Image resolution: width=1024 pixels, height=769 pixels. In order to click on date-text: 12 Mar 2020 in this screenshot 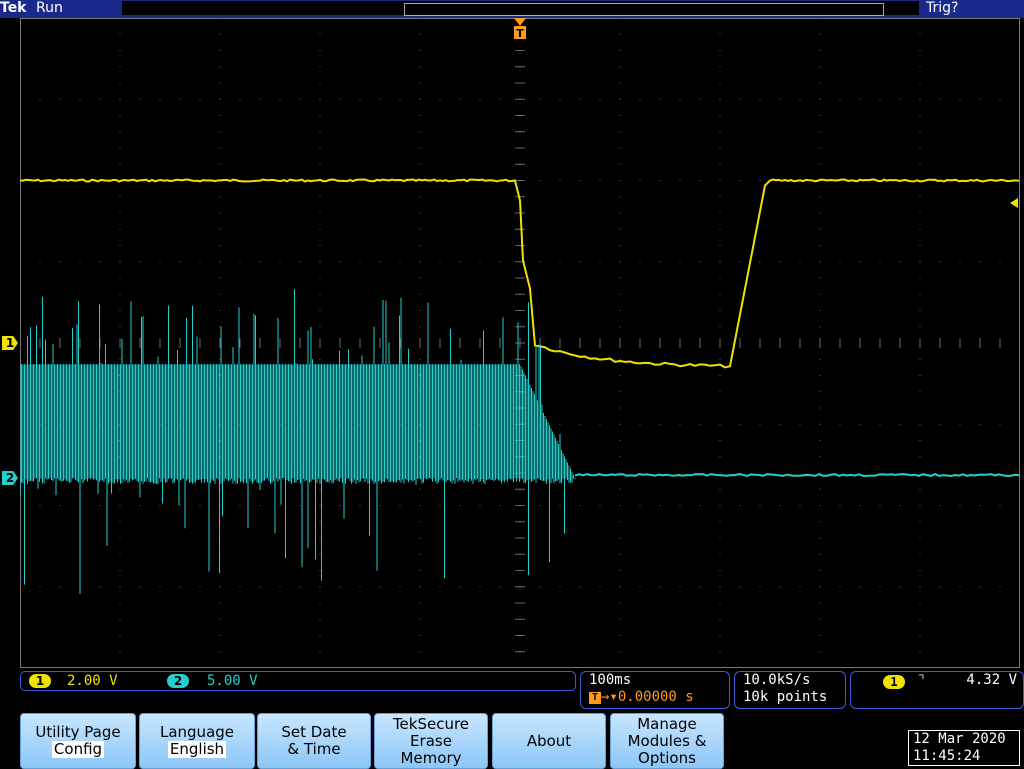, I will do `click(959, 739)`.